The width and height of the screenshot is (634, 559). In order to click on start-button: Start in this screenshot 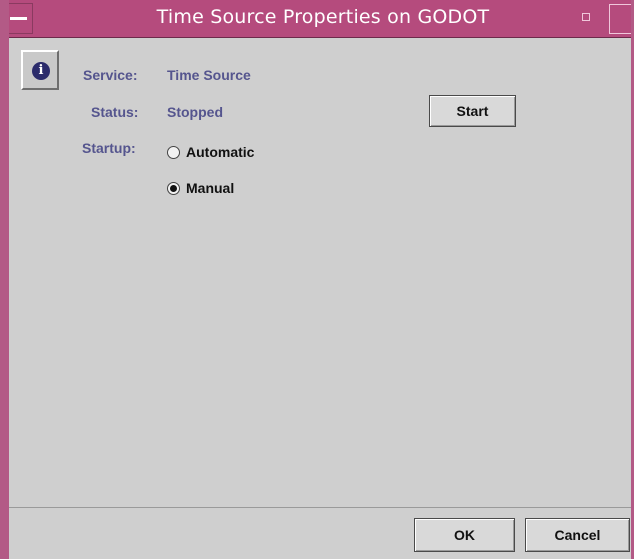, I will do `click(472, 111)`.